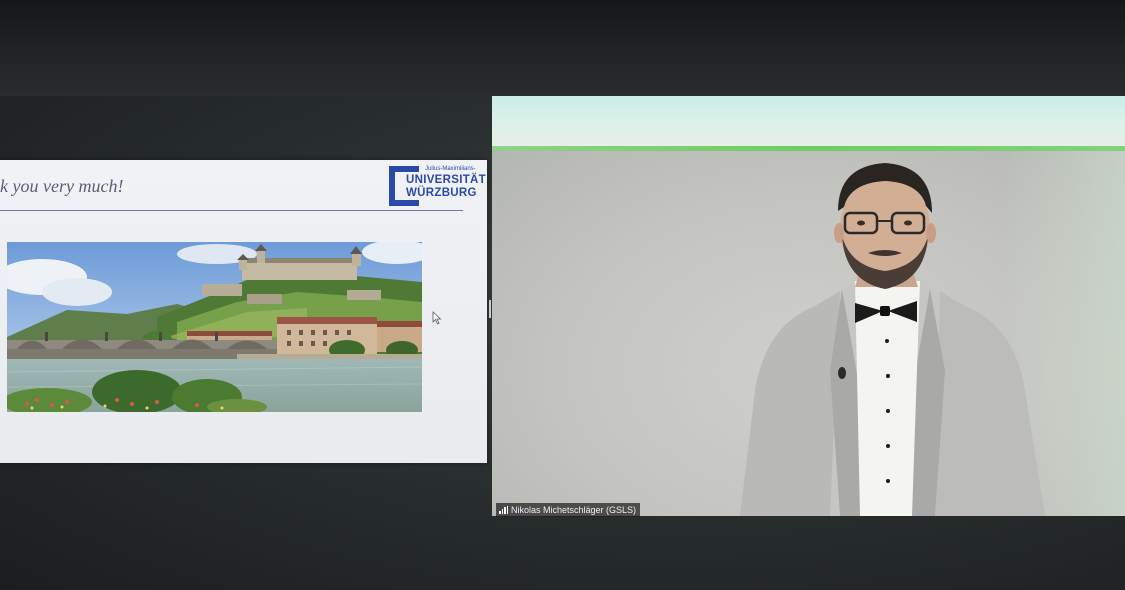 Image resolution: width=1125 pixels, height=590 pixels. What do you see at coordinates (503, 510) in the screenshot?
I see `connection-strength-icon` at bounding box center [503, 510].